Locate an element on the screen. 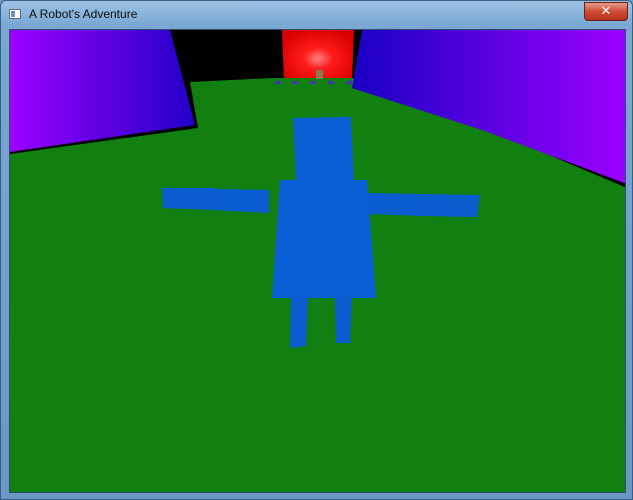  robot-left-arm is located at coordinates (241, 201).